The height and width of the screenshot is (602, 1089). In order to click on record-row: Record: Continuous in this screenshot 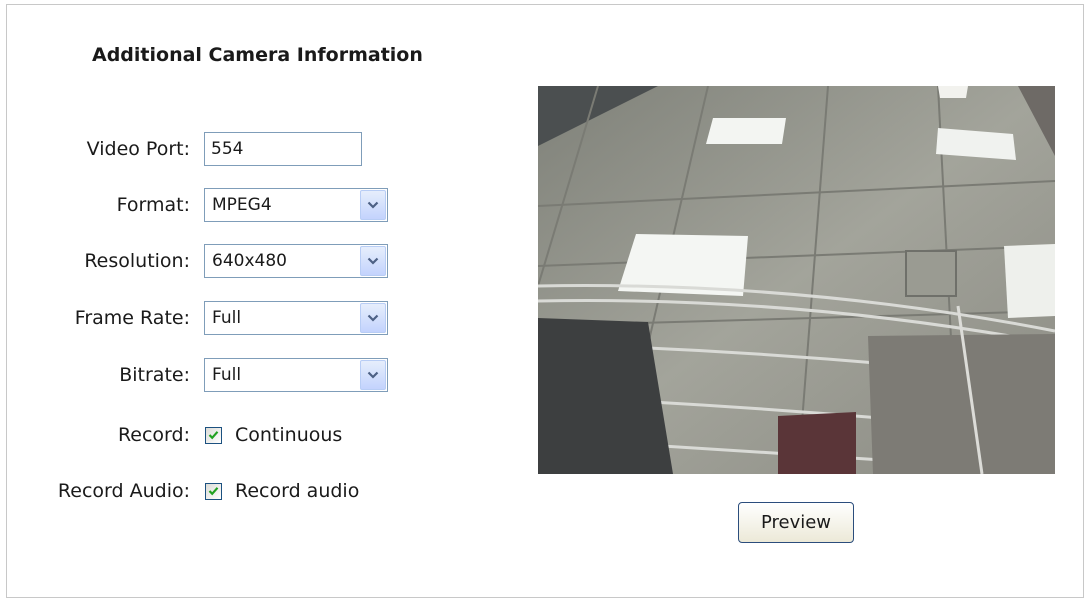, I will do `click(171, 435)`.